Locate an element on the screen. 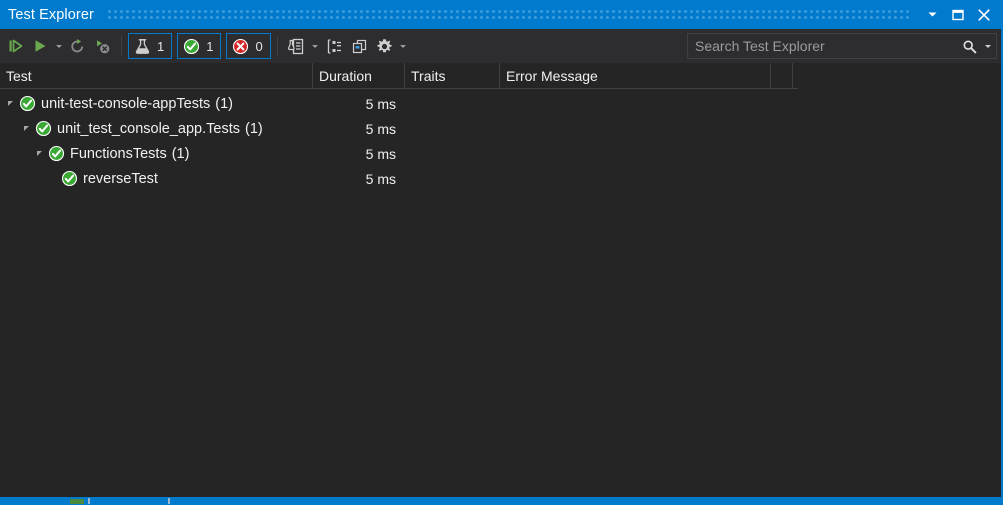 The height and width of the screenshot is (505, 1003). column-header-duration: Duration is located at coordinates (359, 75).